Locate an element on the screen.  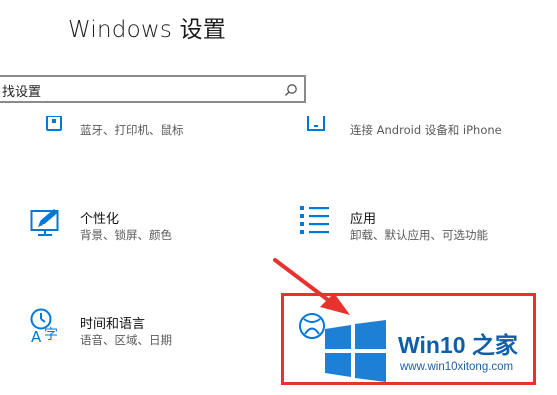
tile-personalization-title: 个性化 is located at coordinates (100, 219).